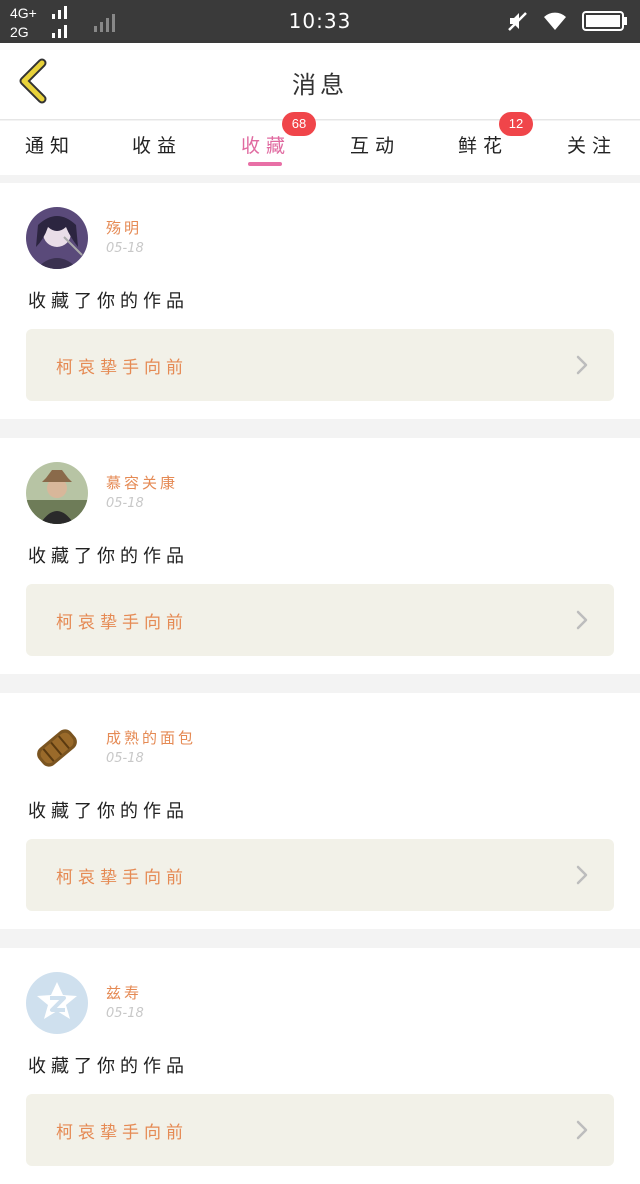  I want to click on man-with-hat-avatar-icon, so click(57, 493).